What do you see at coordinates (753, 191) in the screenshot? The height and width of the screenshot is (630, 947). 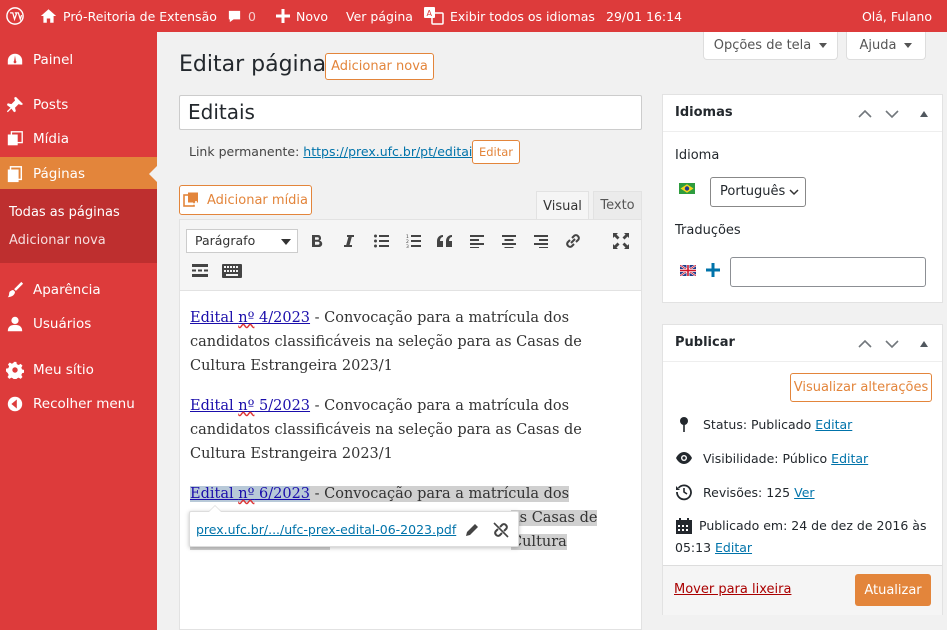 I see `language-select-value: Português` at bounding box center [753, 191].